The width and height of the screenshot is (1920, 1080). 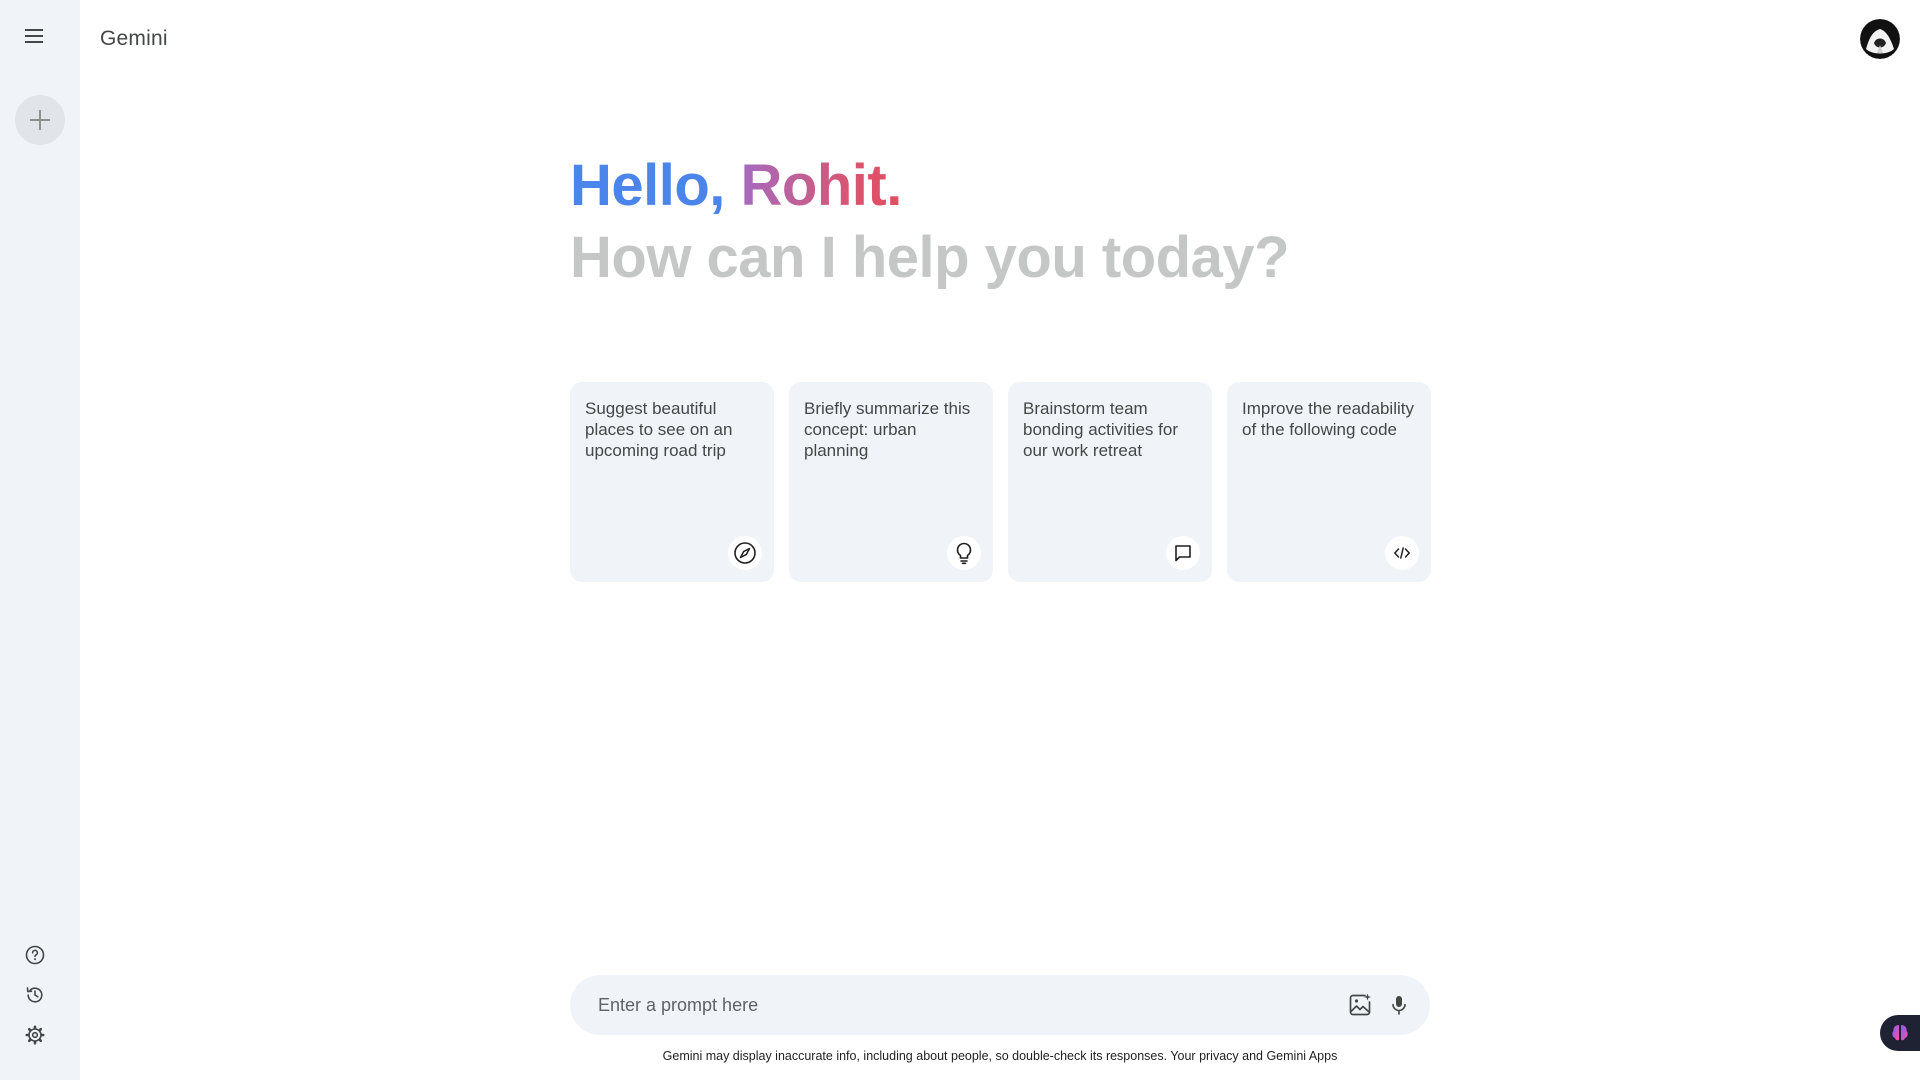 I want to click on activity-button, so click(x=35, y=995).